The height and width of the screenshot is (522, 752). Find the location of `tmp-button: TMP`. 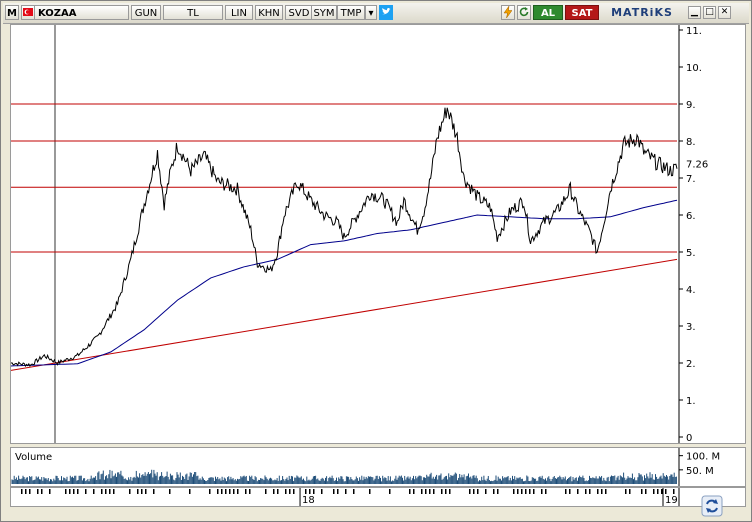

tmp-button: TMP is located at coordinates (351, 12).